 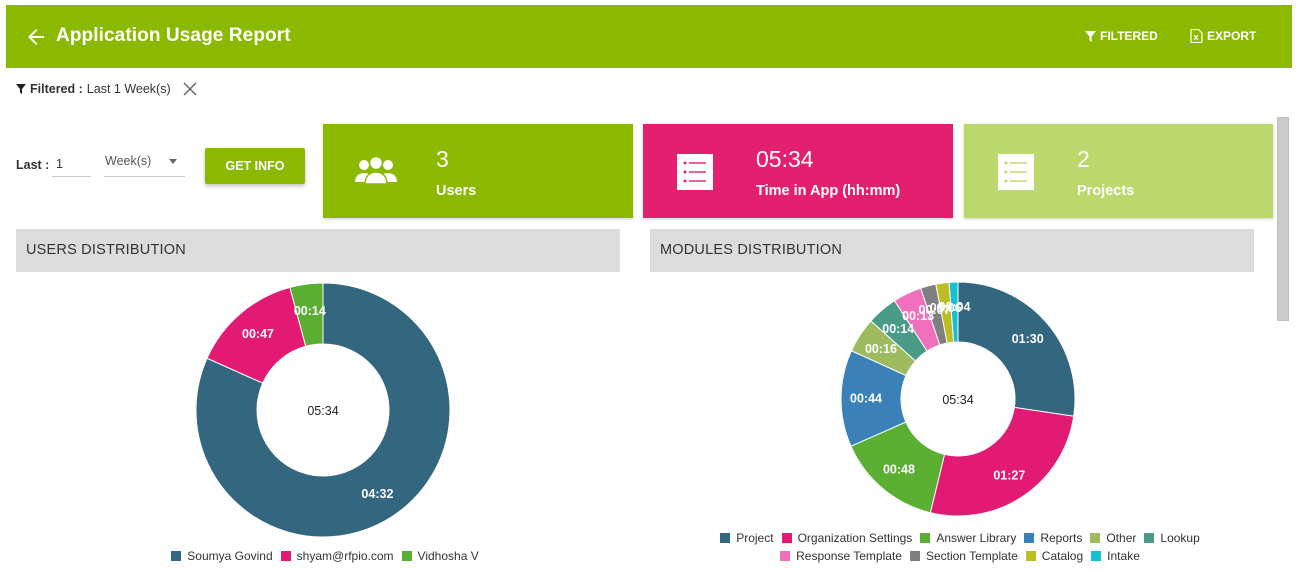 What do you see at coordinates (377, 494) in the screenshot?
I see `slice-value-label: 04:32` at bounding box center [377, 494].